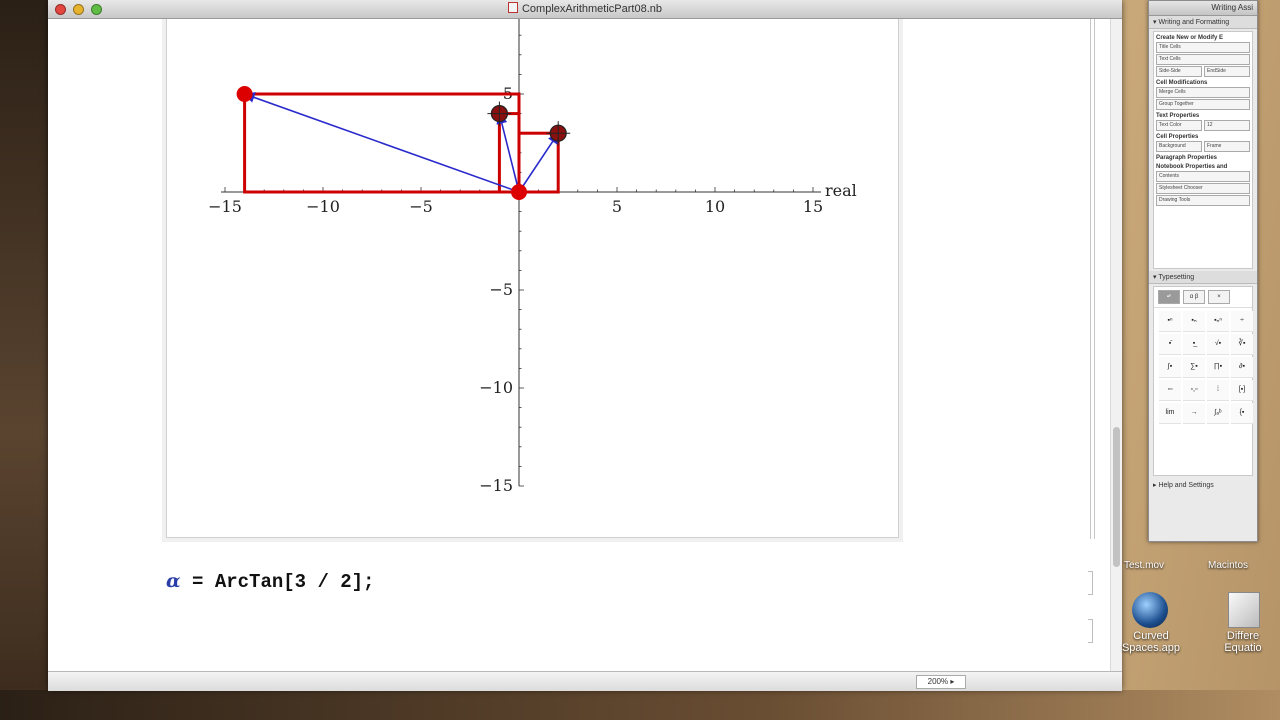  Describe the element at coordinates (1203, 8) in the screenshot. I see `palette-titlebar: Writing Assi` at that location.